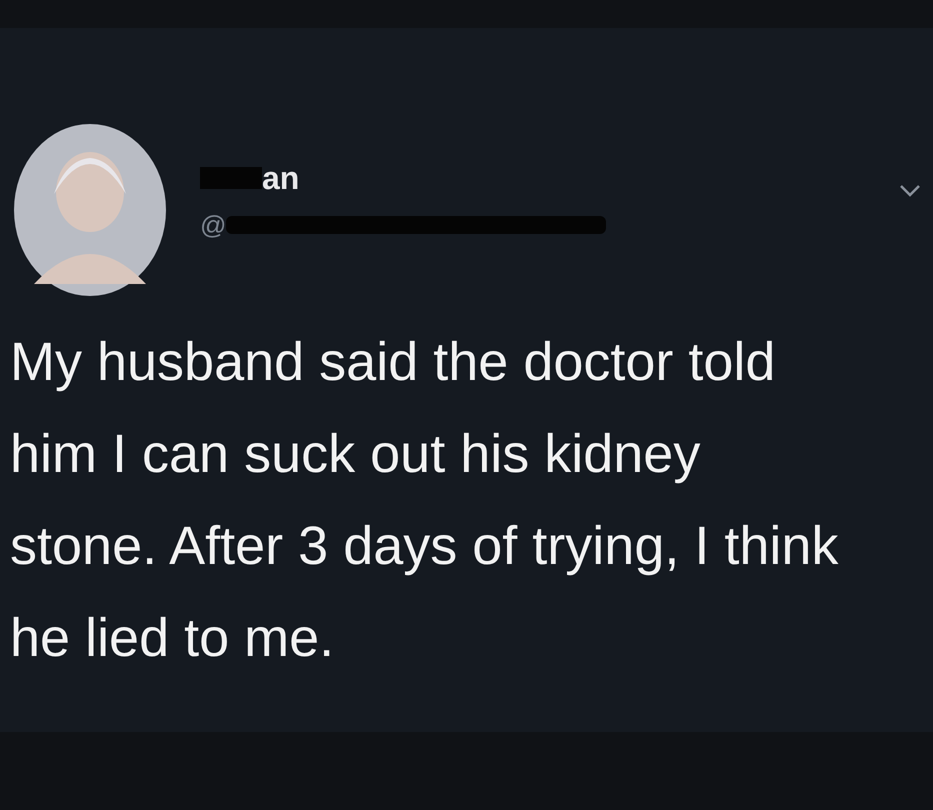  I want to click on avatar-icon, so click(90, 210).